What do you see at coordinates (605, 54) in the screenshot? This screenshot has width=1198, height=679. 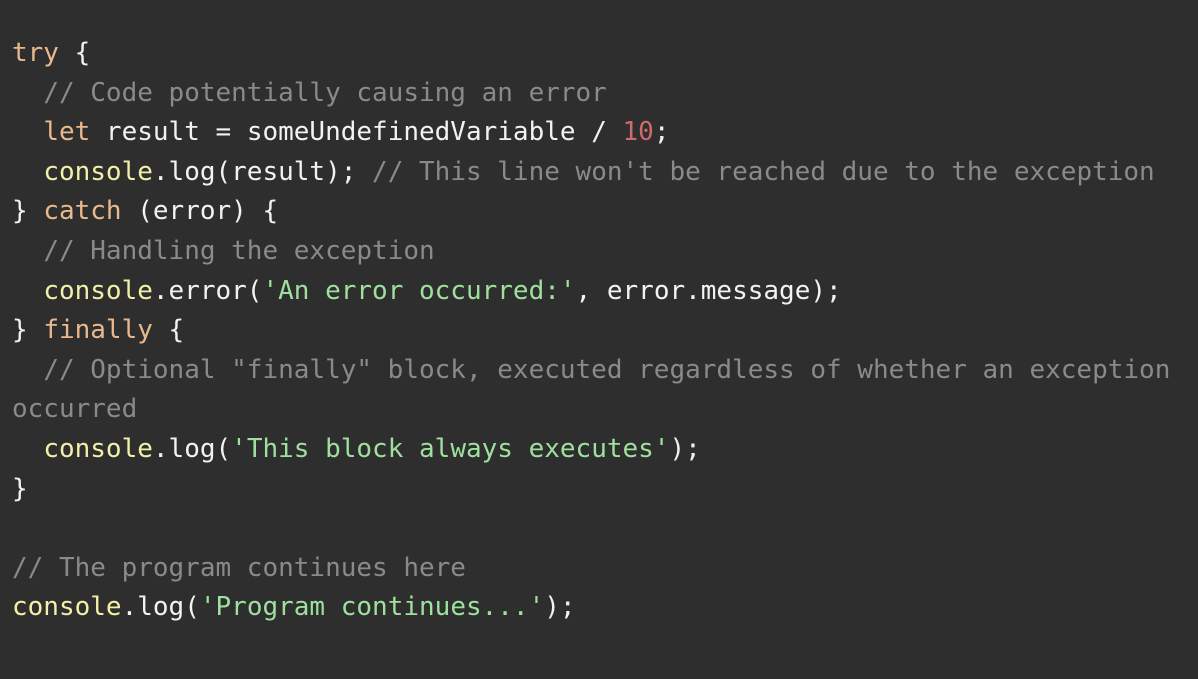 I see `code-line: try {` at bounding box center [605, 54].